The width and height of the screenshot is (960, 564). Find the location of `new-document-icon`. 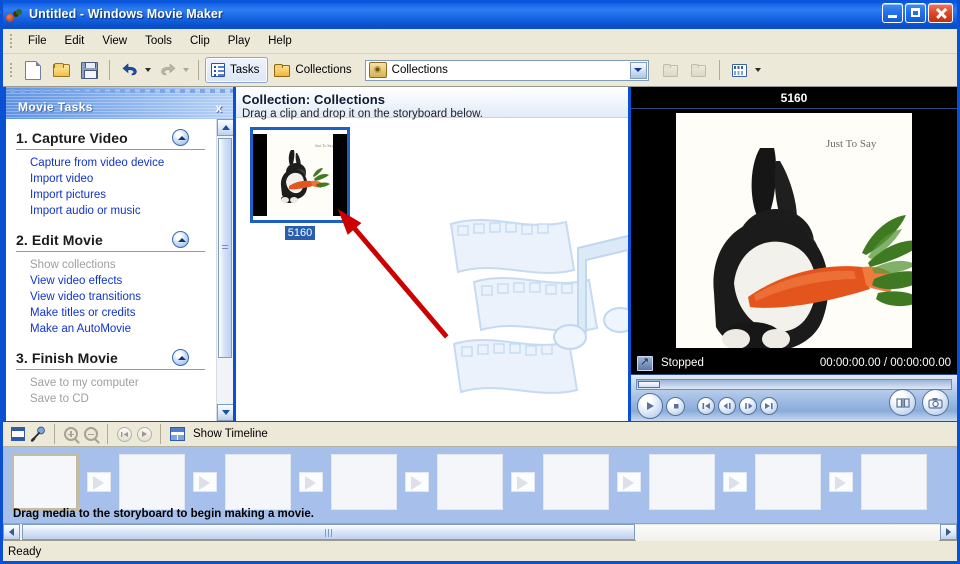

new-document-icon is located at coordinates (33, 70).